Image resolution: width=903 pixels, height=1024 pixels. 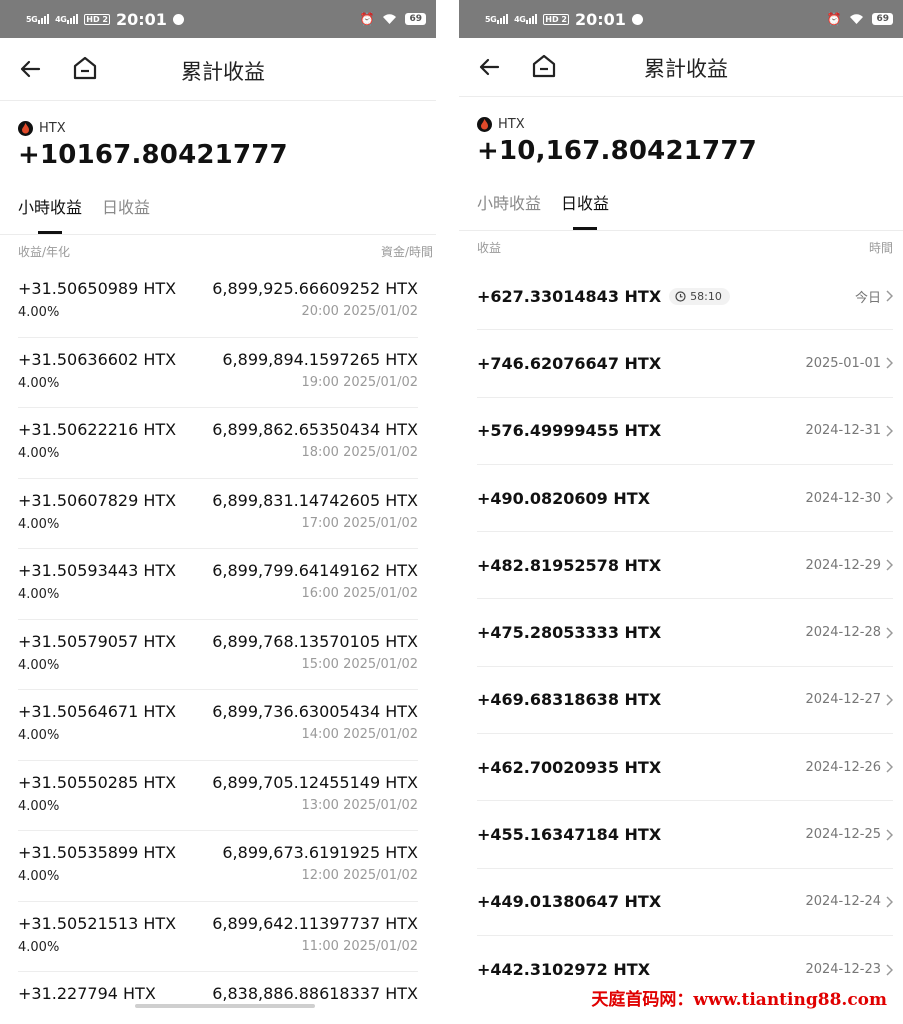 What do you see at coordinates (564, 498) in the screenshot?
I see `earning-amount: +490.0820609 HTX` at bounding box center [564, 498].